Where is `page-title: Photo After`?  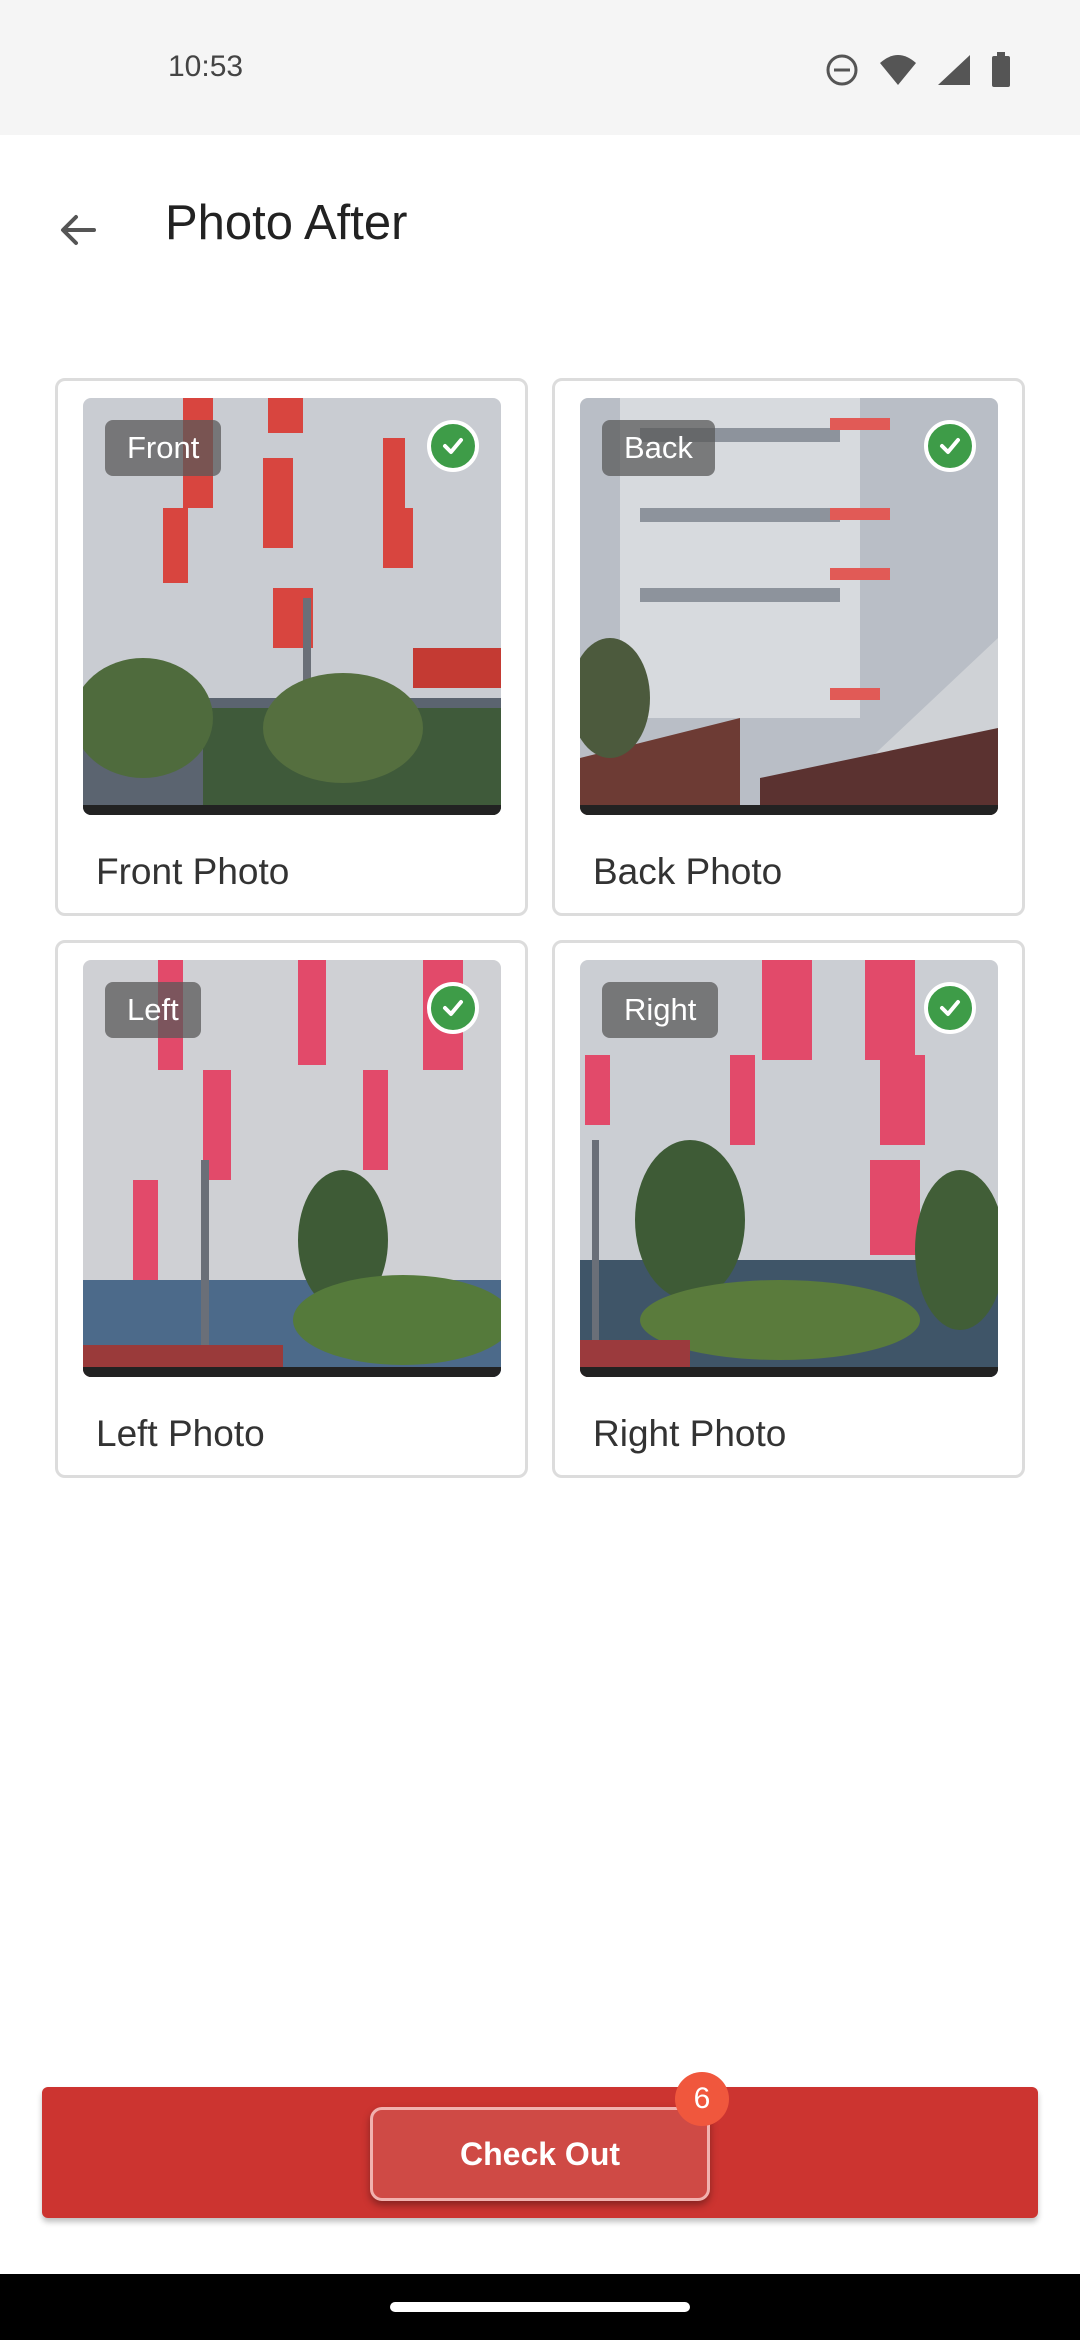 page-title: Photo After is located at coordinates (286, 223).